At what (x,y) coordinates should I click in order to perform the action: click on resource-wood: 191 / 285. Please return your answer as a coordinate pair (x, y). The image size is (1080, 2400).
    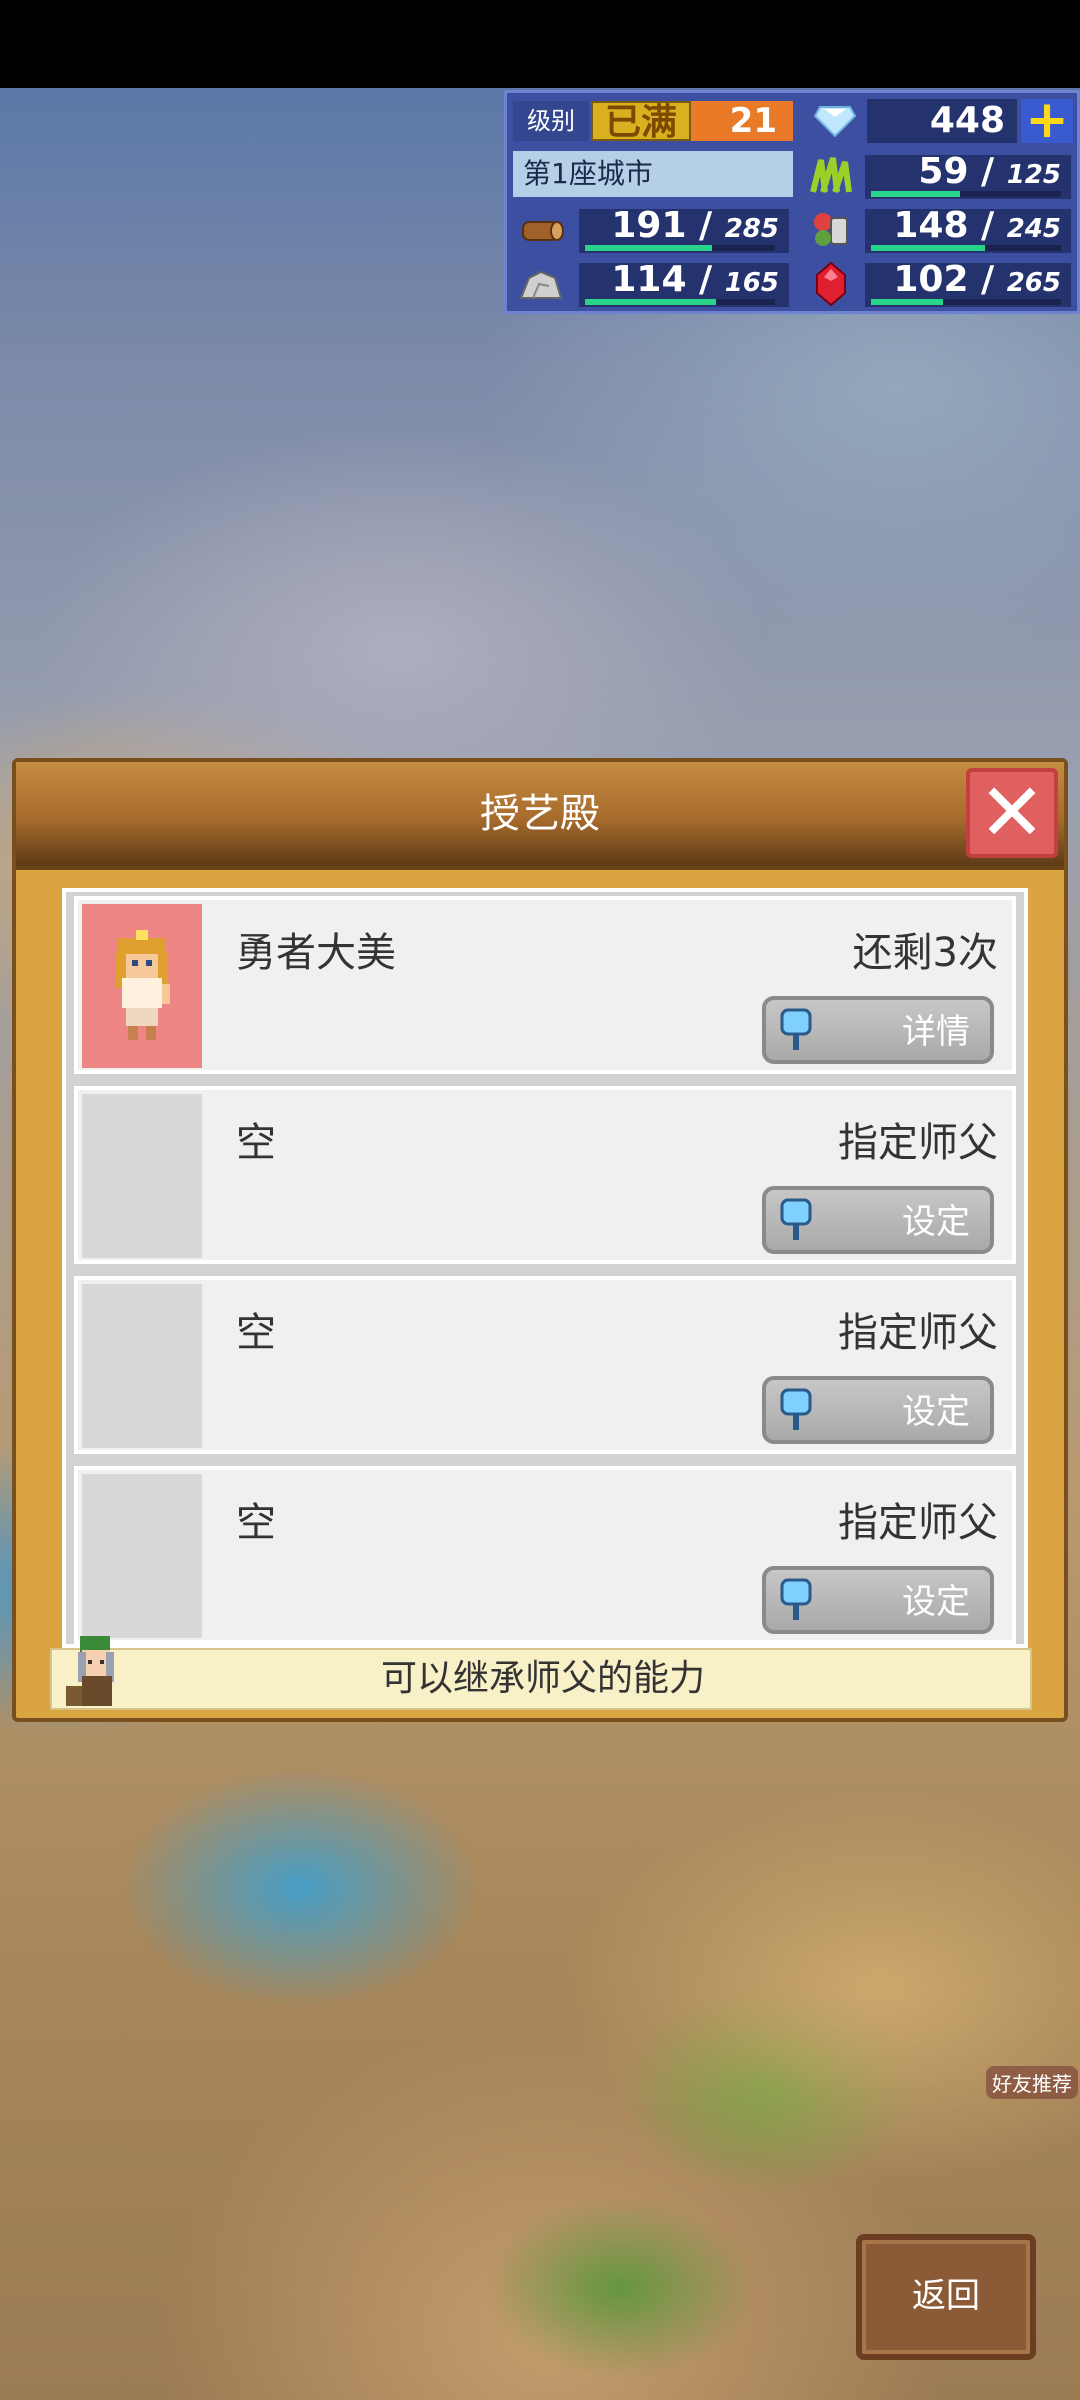
    Looking at the image, I should click on (653, 230).